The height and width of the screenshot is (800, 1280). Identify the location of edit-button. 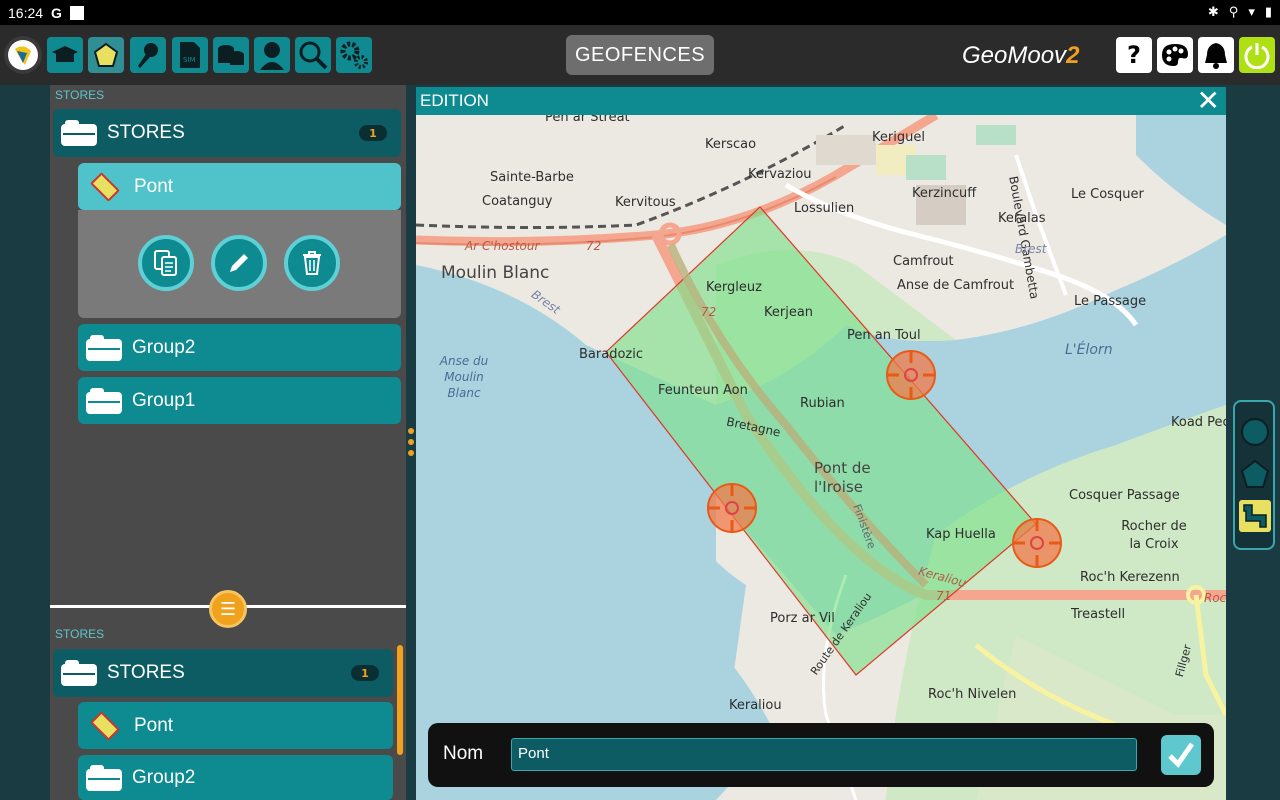
(239, 263).